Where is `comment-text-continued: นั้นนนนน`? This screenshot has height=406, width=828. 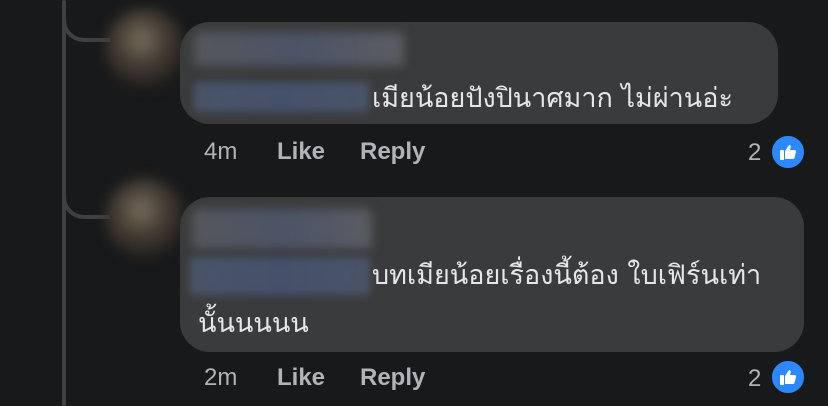 comment-text-continued: นั้นนนนน is located at coordinates (253, 323).